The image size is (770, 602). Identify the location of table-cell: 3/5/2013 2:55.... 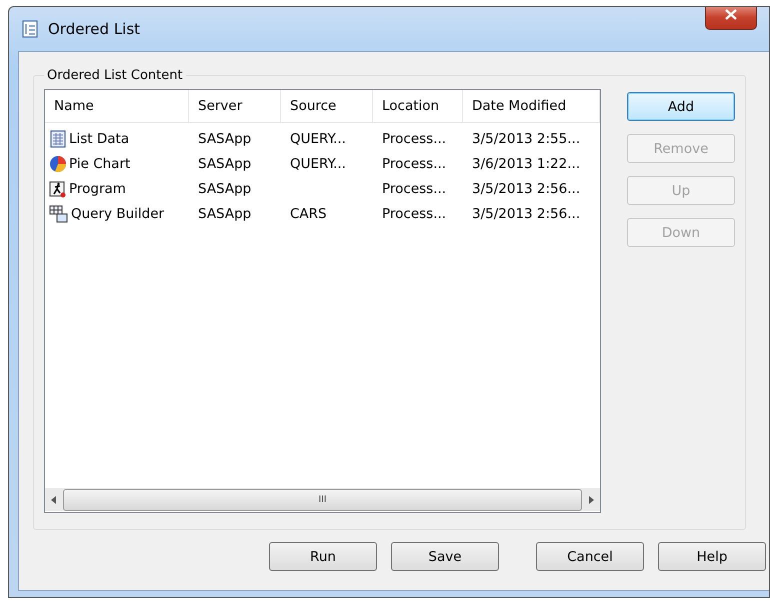
(526, 138).